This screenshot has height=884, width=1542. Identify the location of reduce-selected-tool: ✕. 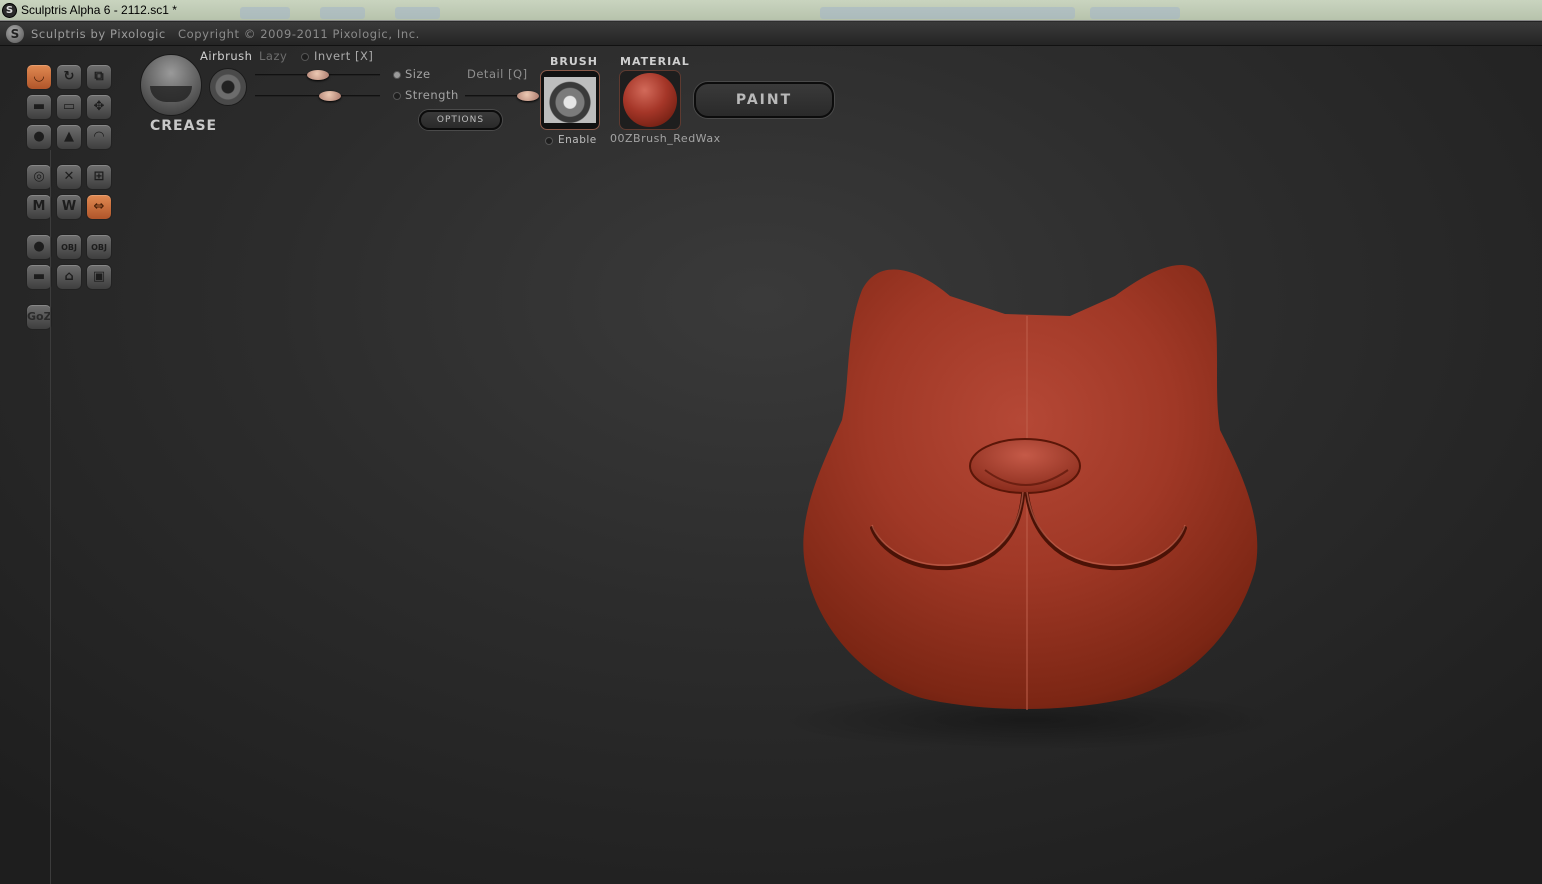
(69, 177).